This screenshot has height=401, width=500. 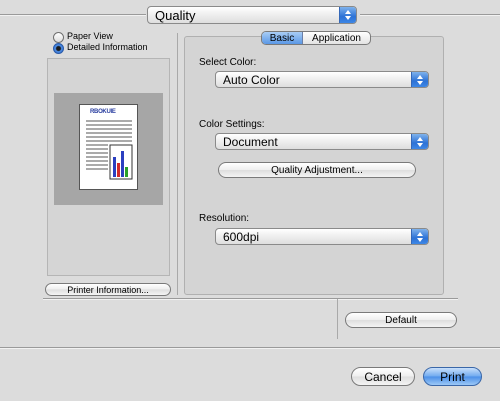 What do you see at coordinates (251, 79) in the screenshot?
I see `select-color-value: Auto Color` at bounding box center [251, 79].